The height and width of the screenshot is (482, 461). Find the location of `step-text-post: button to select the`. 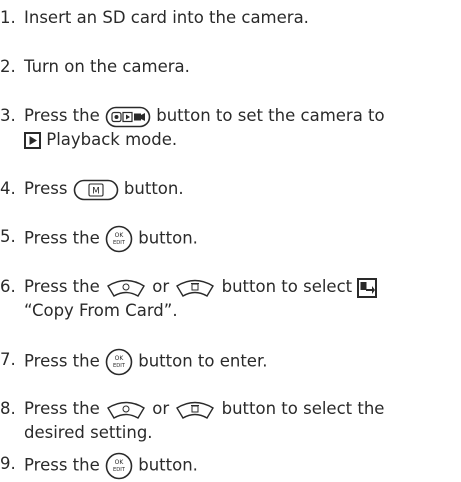

step-text-post: button to select the is located at coordinates (300, 408).